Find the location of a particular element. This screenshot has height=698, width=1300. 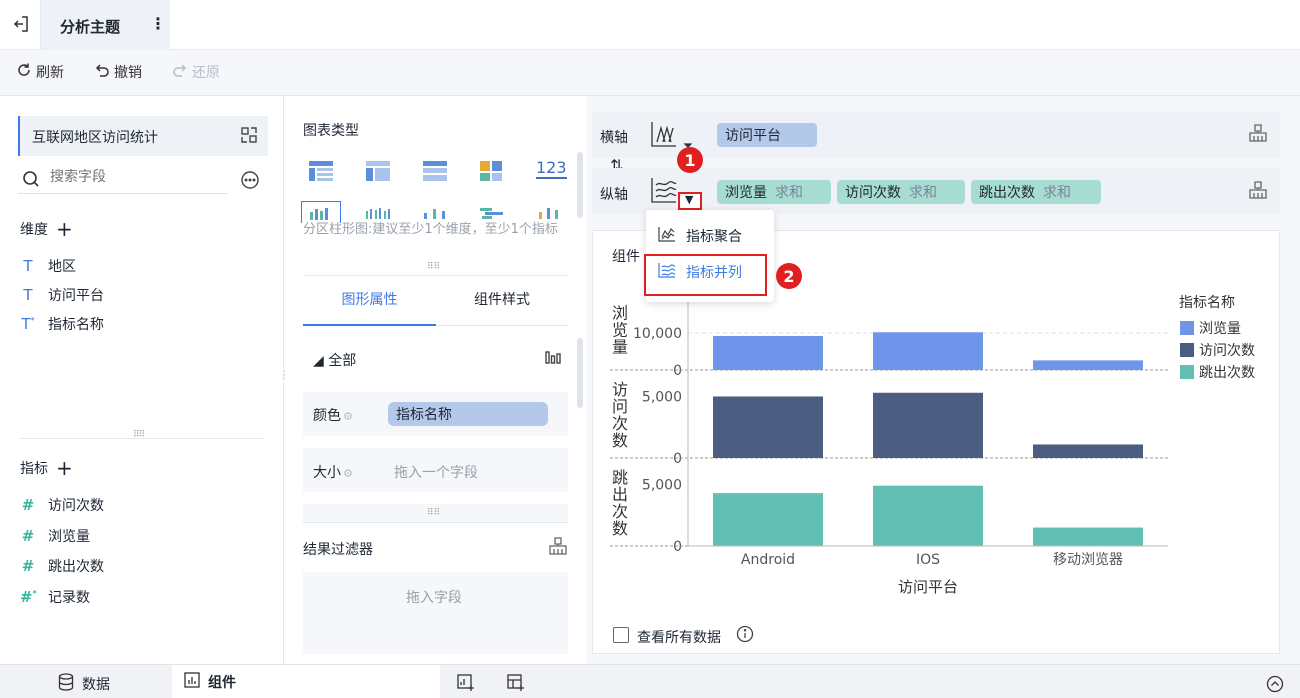

page-title: 分析主题 is located at coordinates (90, 27).